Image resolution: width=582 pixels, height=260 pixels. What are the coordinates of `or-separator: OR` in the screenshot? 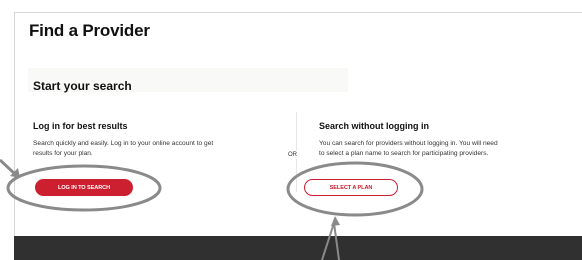 It's located at (292, 155).